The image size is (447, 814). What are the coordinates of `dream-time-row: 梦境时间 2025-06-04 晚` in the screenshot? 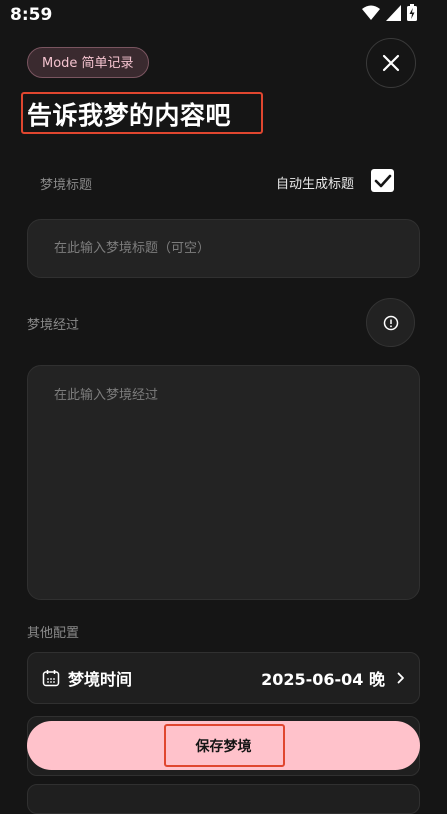 It's located at (223, 678).